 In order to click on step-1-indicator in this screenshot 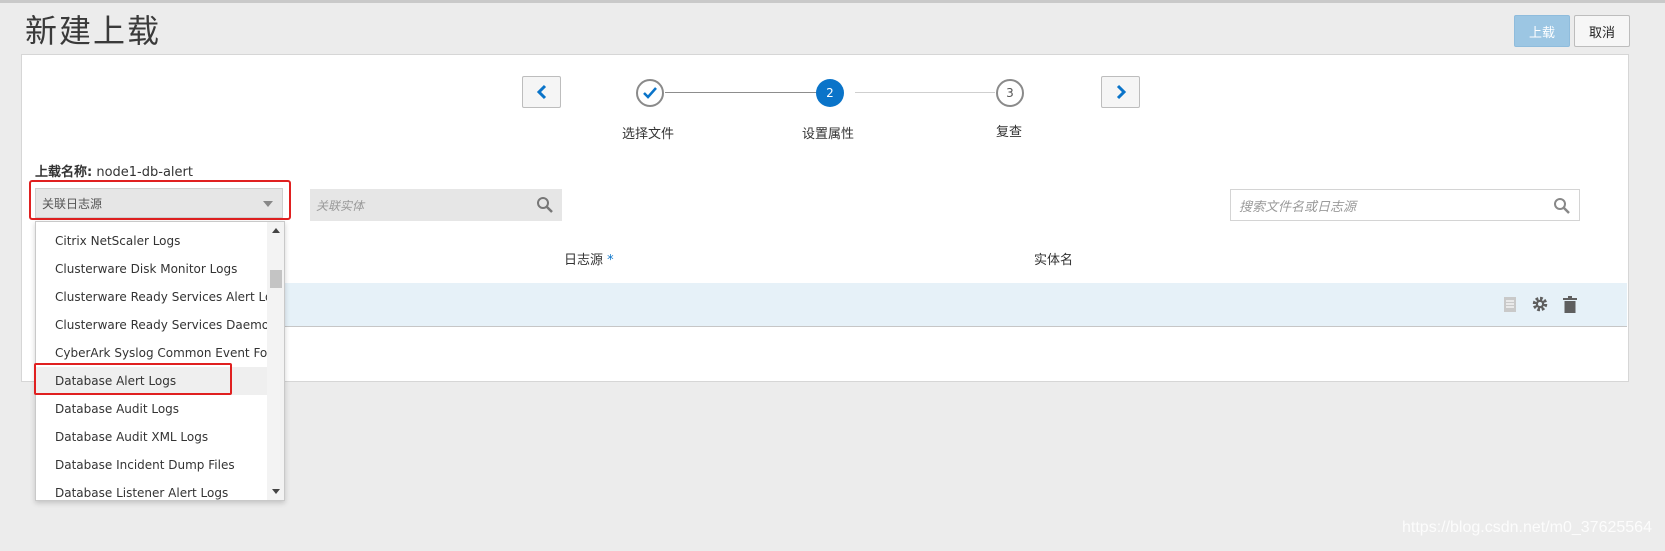, I will do `click(650, 93)`.